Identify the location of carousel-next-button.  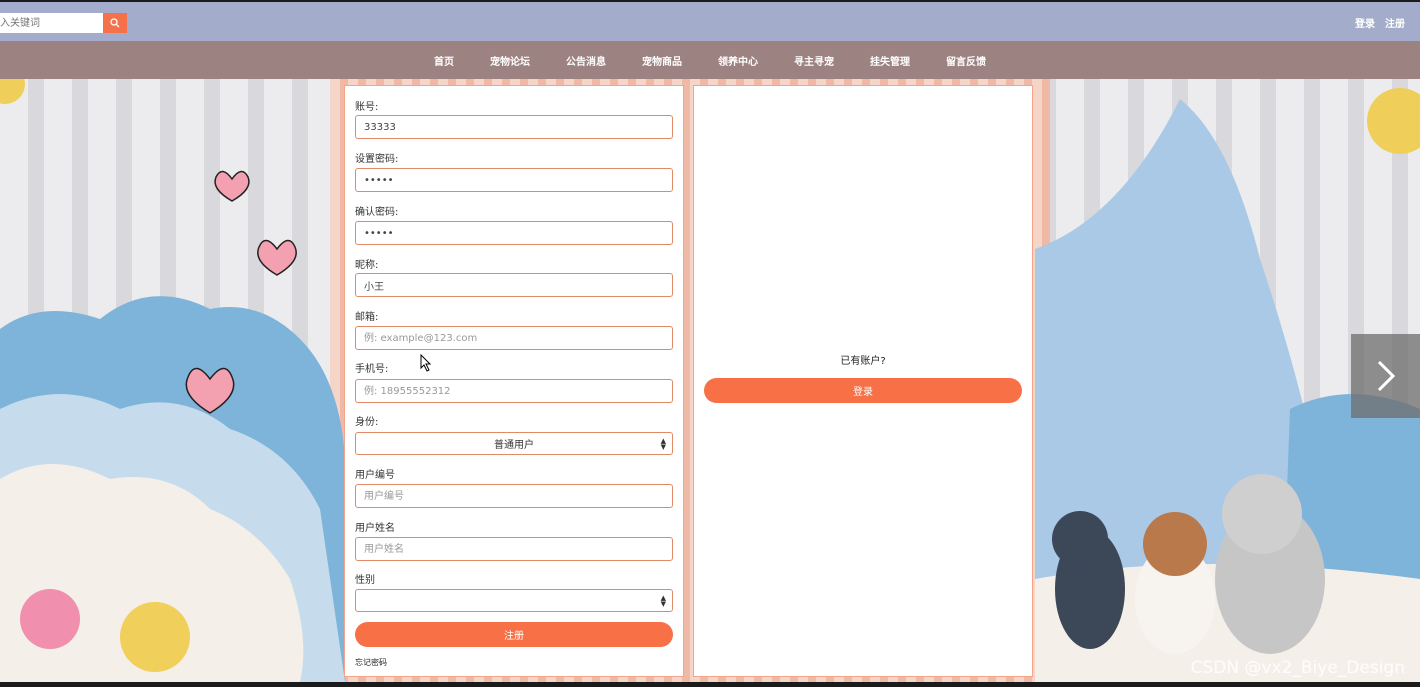
(1385, 376).